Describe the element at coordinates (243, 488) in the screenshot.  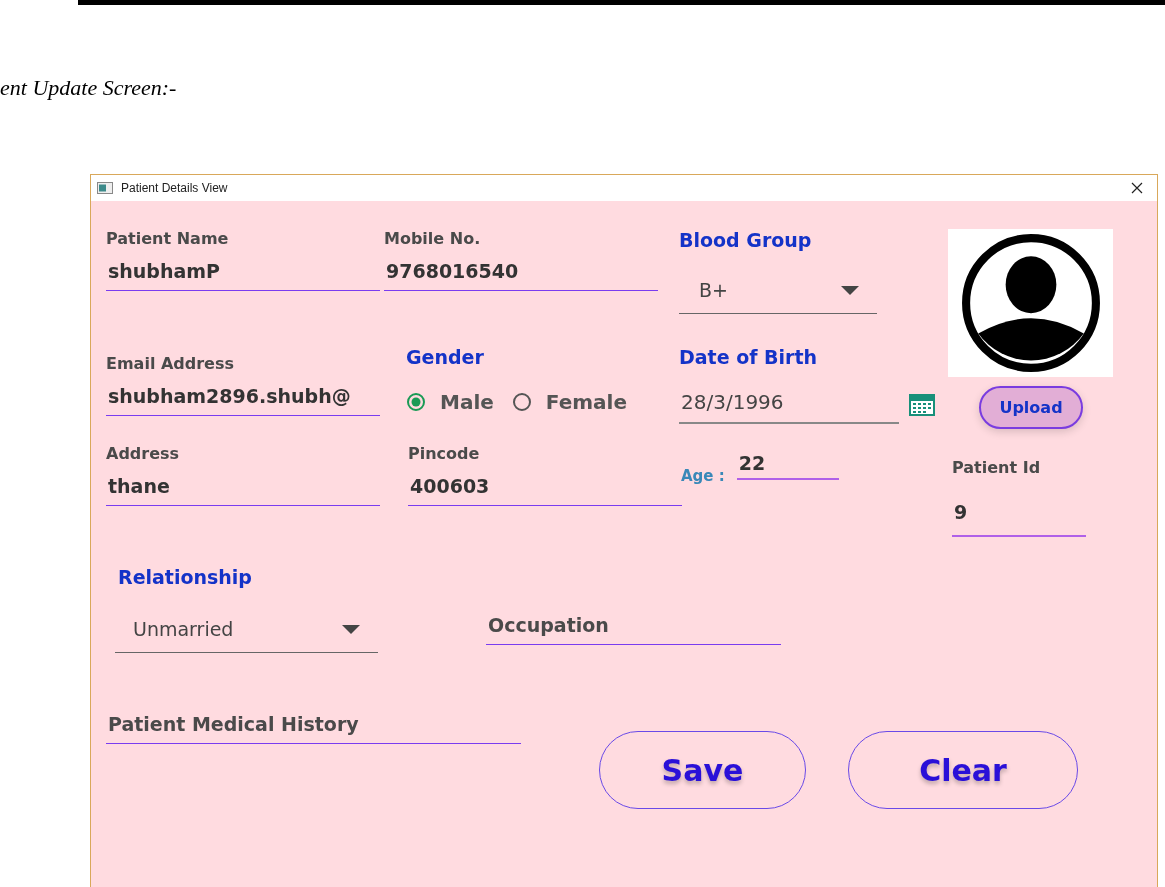
I see `address-field: thane` at that location.